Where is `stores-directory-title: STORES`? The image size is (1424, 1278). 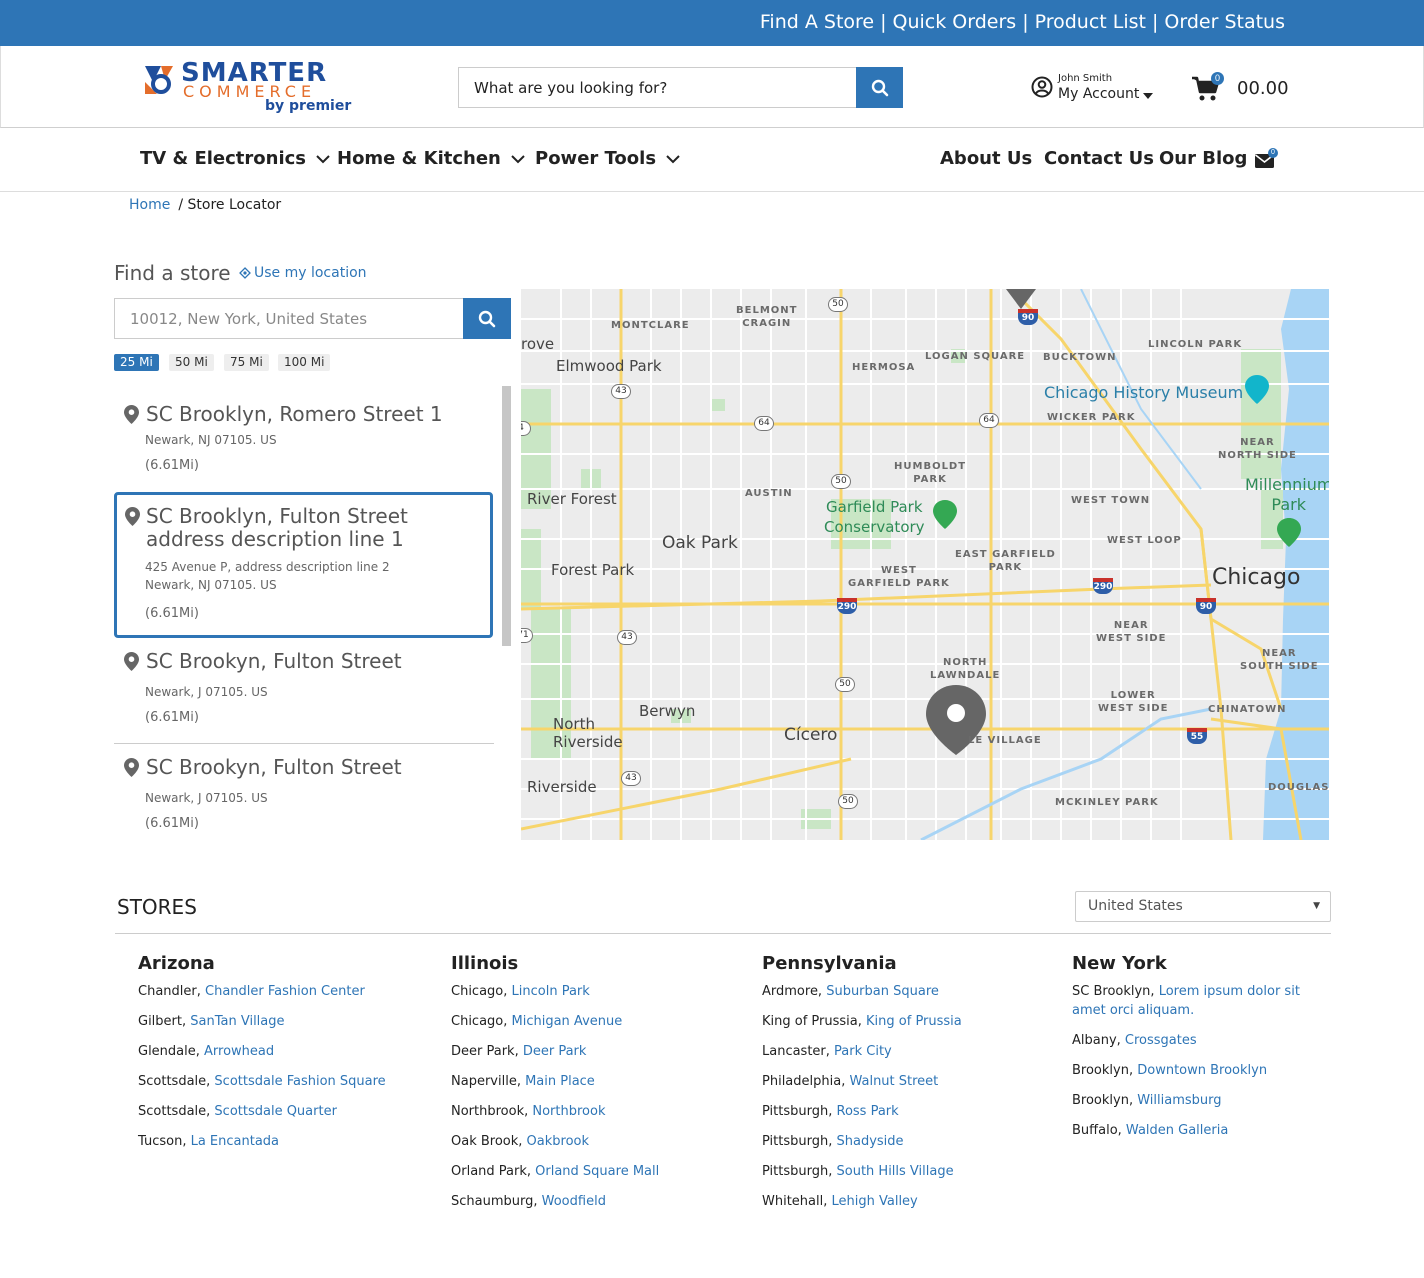
stores-directory-title: STORES is located at coordinates (157, 907).